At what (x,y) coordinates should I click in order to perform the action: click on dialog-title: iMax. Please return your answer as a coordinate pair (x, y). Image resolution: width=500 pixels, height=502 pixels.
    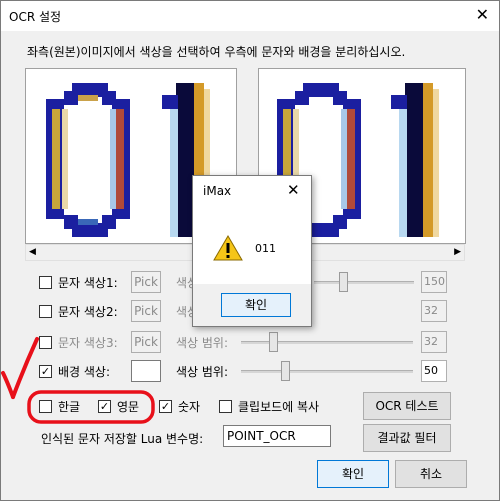
    Looking at the image, I should click on (217, 191).